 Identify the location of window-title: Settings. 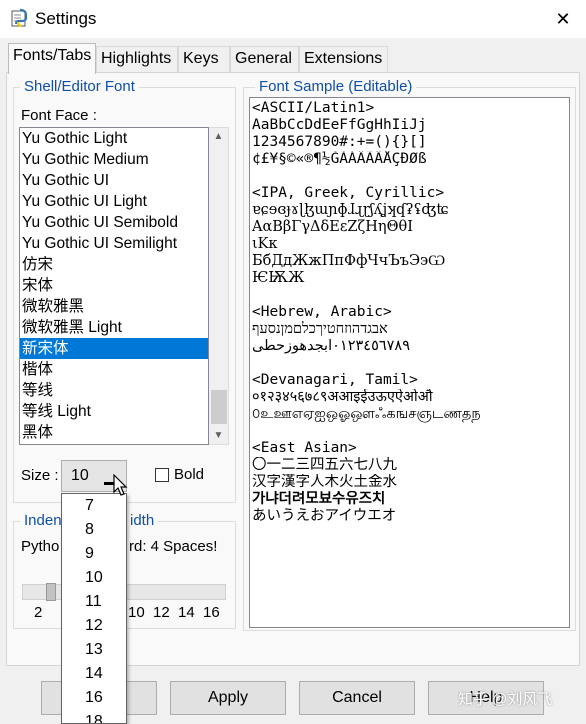
(66, 18).